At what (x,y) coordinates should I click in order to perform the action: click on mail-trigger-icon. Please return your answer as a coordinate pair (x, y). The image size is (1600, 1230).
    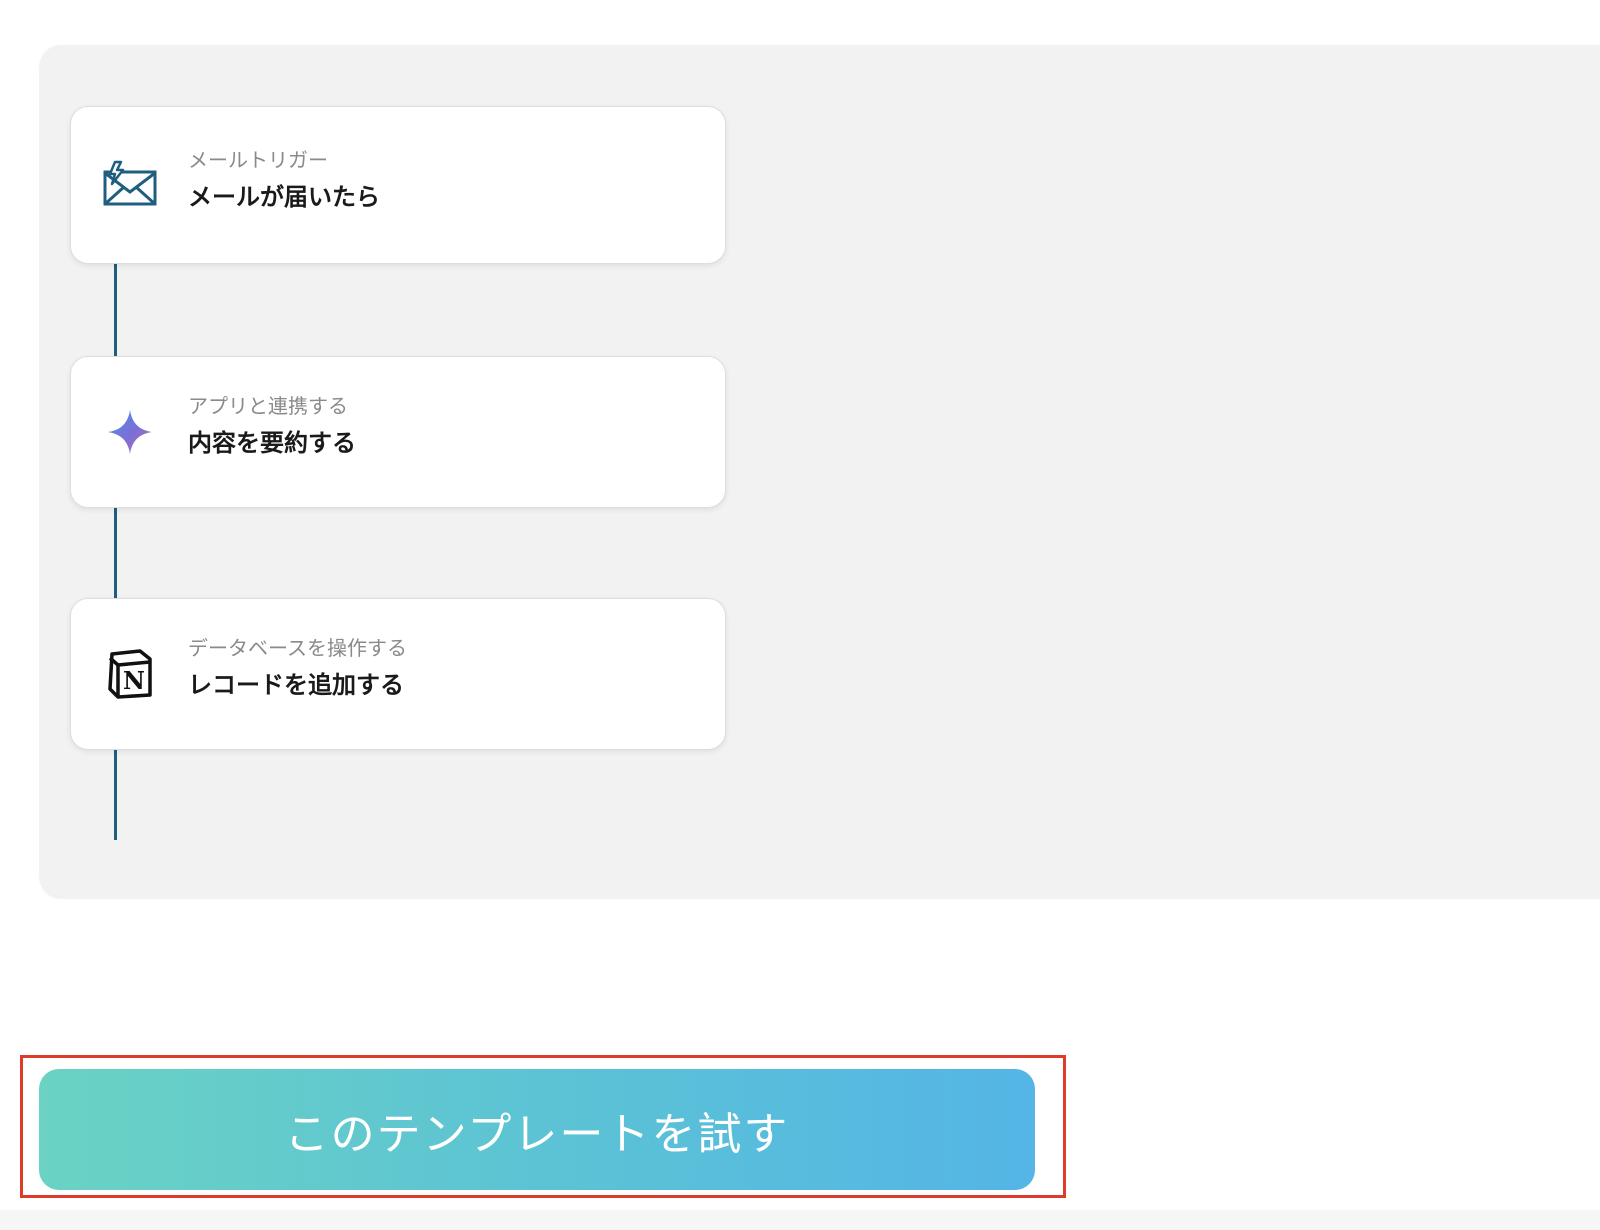
    Looking at the image, I should click on (130, 184).